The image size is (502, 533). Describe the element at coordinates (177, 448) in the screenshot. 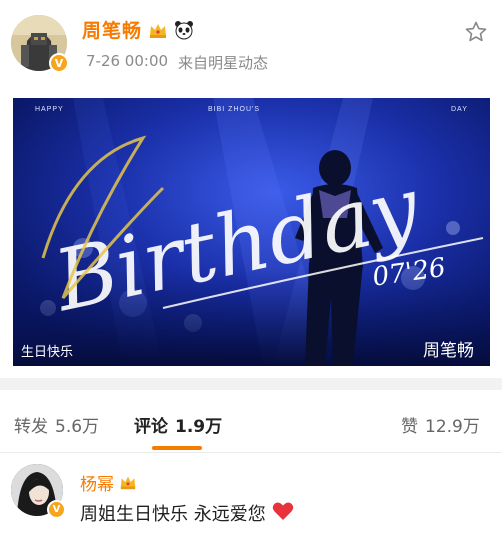

I see `active-tab-indicator` at that location.